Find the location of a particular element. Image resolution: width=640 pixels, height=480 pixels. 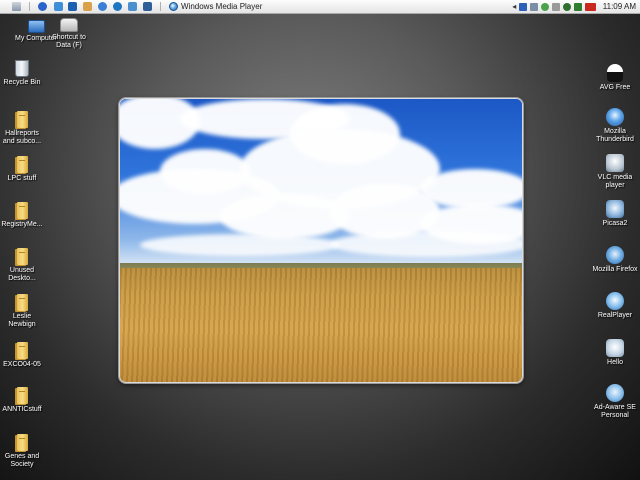

desktop-icon-picasa2: Picasa2 is located at coordinates (607, 214).